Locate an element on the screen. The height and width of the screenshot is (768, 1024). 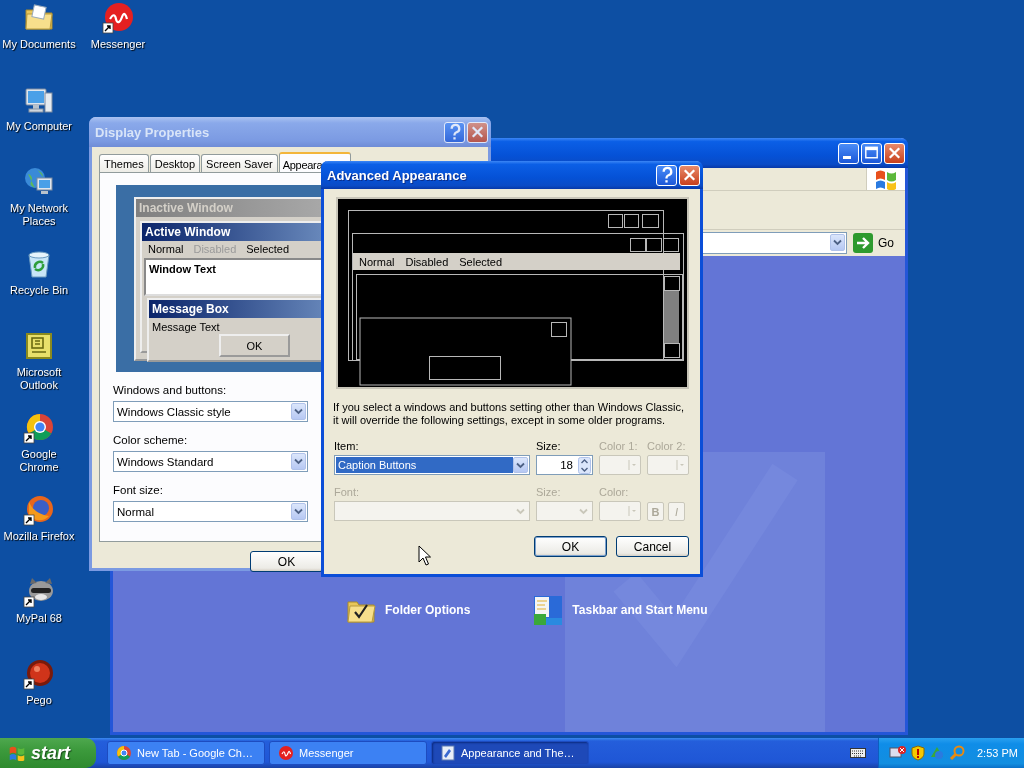
message-text: Message Text is located at coordinates (186, 326).